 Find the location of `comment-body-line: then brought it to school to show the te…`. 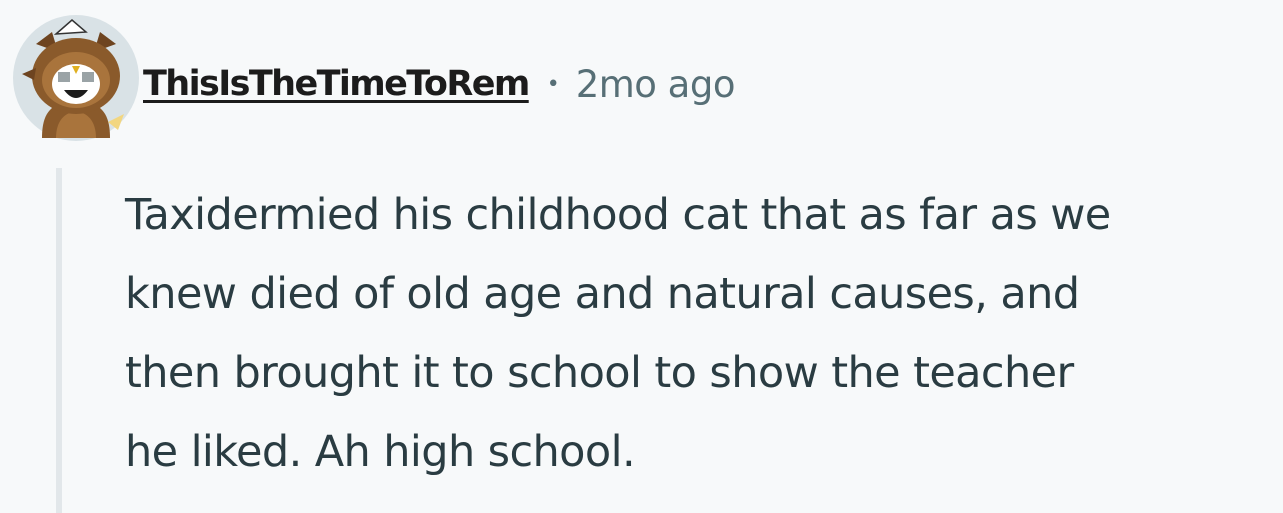

comment-body-line: then brought it to school to show the te… is located at coordinates (599, 373).